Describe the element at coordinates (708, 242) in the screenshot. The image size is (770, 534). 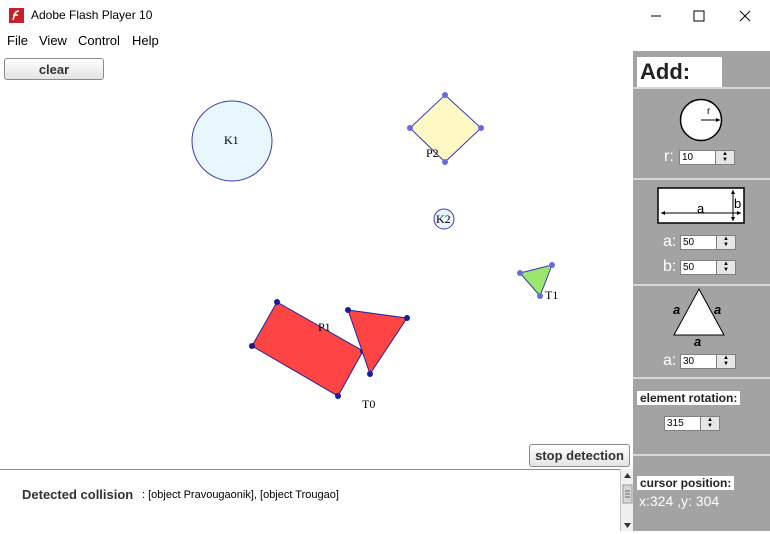
I see `rect-a-stepper: 50 ▲ ▼` at that location.